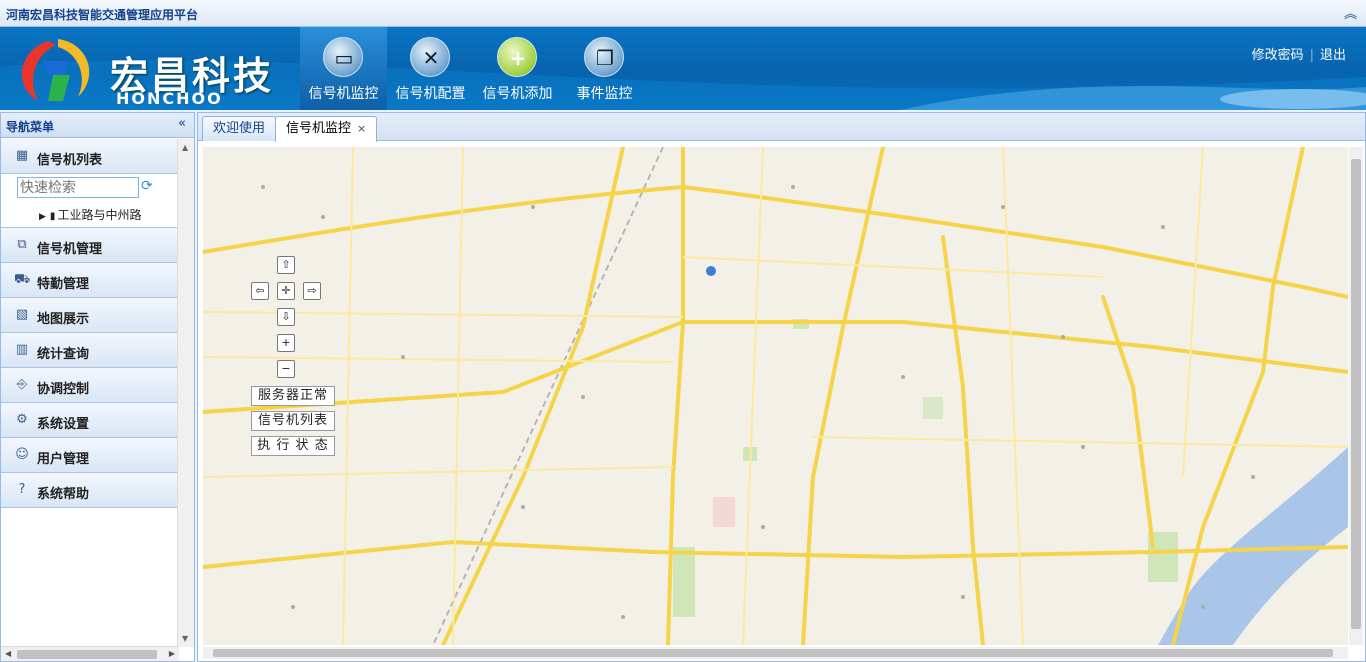 The width and height of the screenshot is (1366, 662). What do you see at coordinates (343, 57) in the screenshot?
I see `monitor-icon: ▭` at bounding box center [343, 57].